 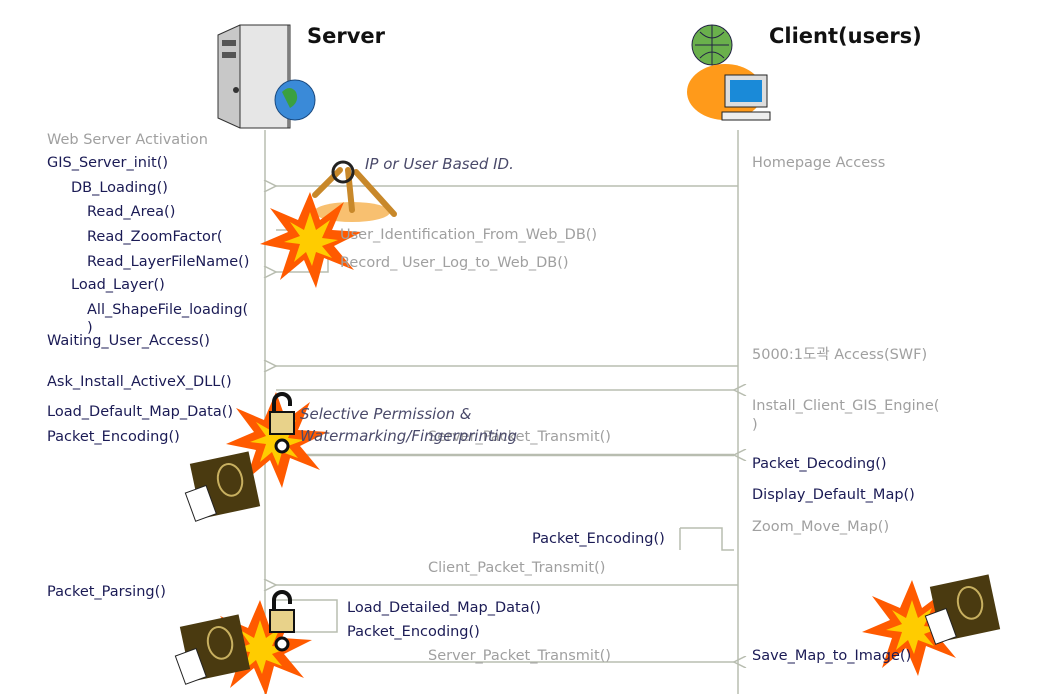 What do you see at coordinates (119, 188) in the screenshot?
I see `server-step: DB_Loading()` at bounding box center [119, 188].